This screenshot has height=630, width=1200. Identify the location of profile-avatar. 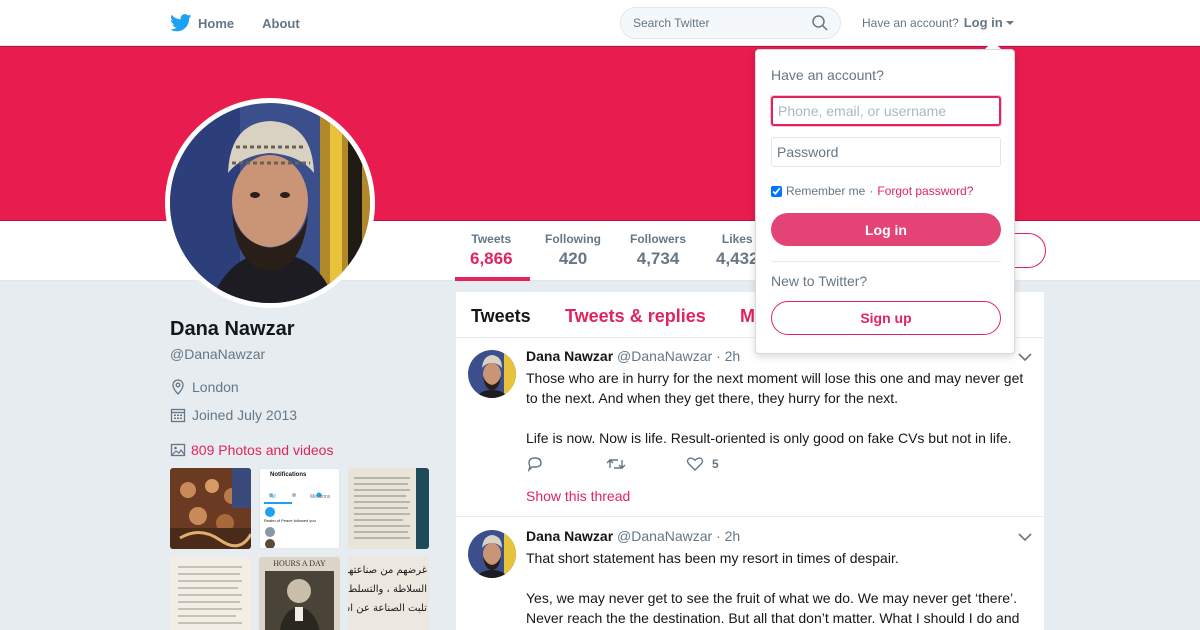
(270, 203).